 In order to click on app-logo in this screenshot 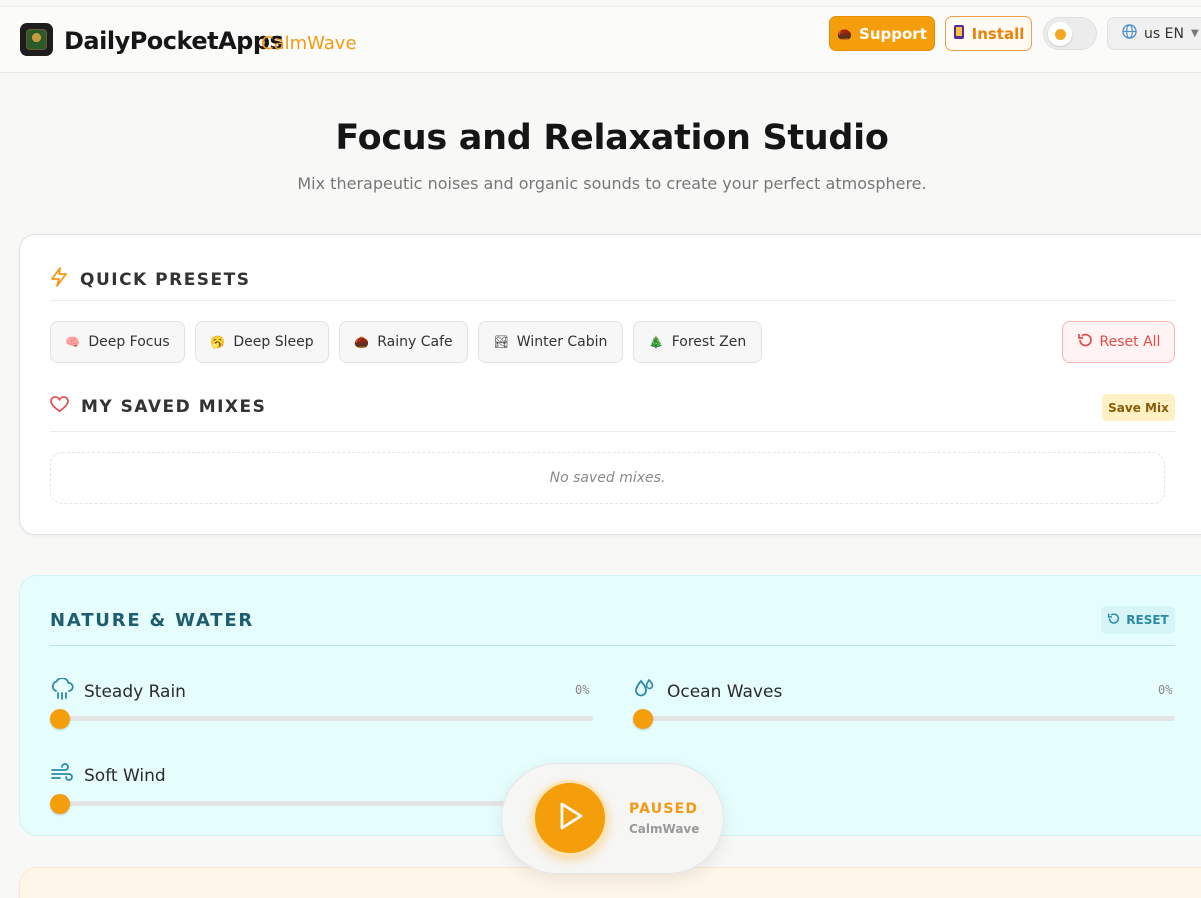, I will do `click(36, 39)`.